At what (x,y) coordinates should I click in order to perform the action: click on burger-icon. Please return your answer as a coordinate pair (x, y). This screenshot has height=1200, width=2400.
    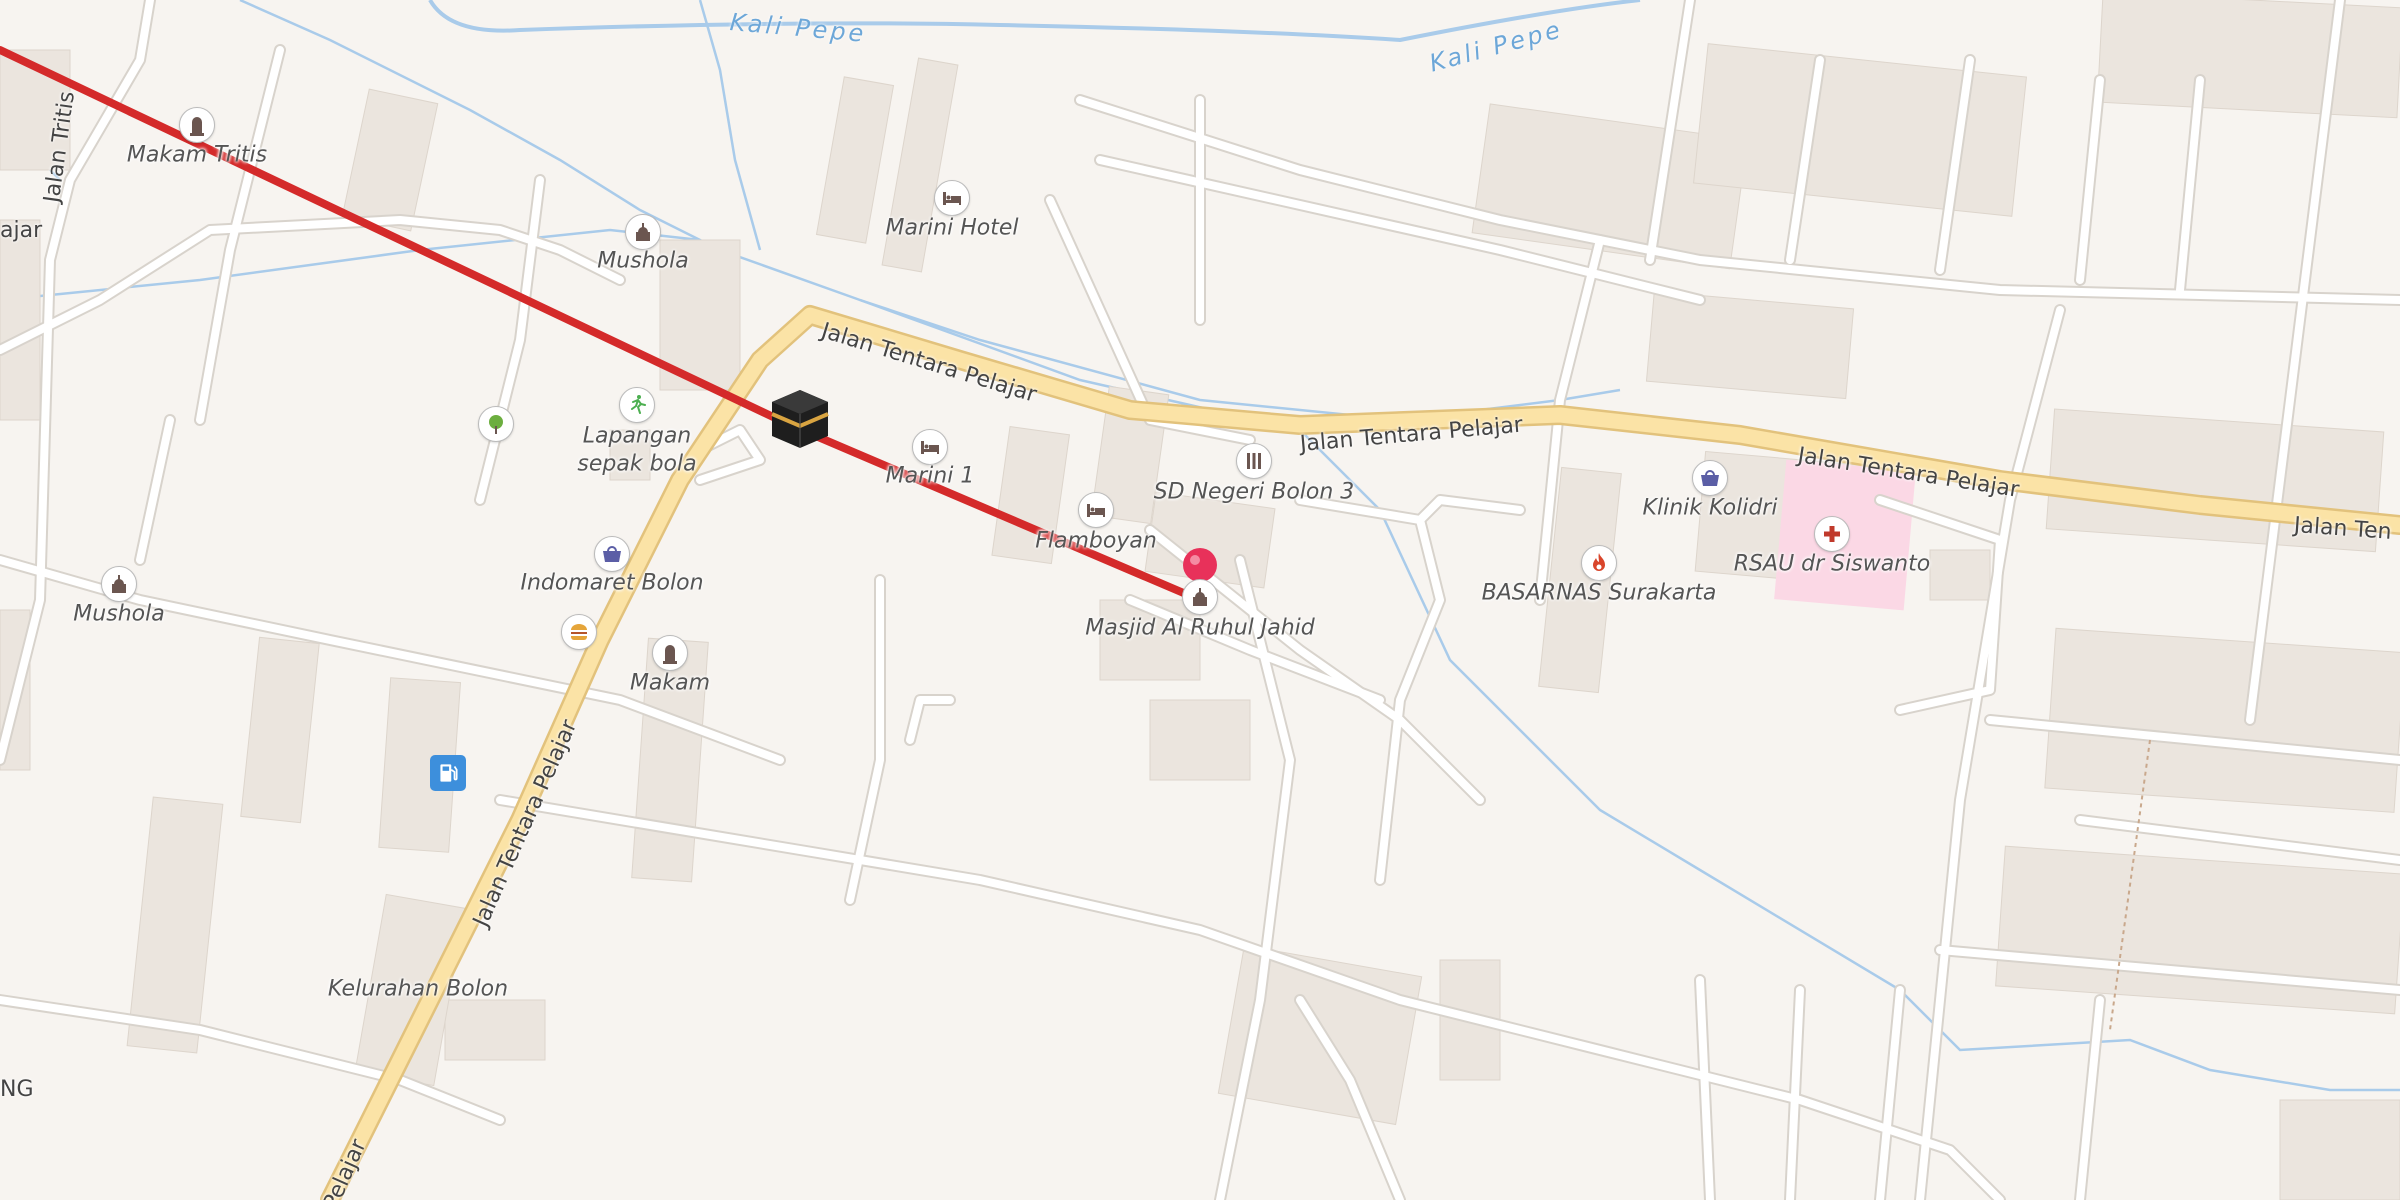
    Looking at the image, I should click on (579, 632).